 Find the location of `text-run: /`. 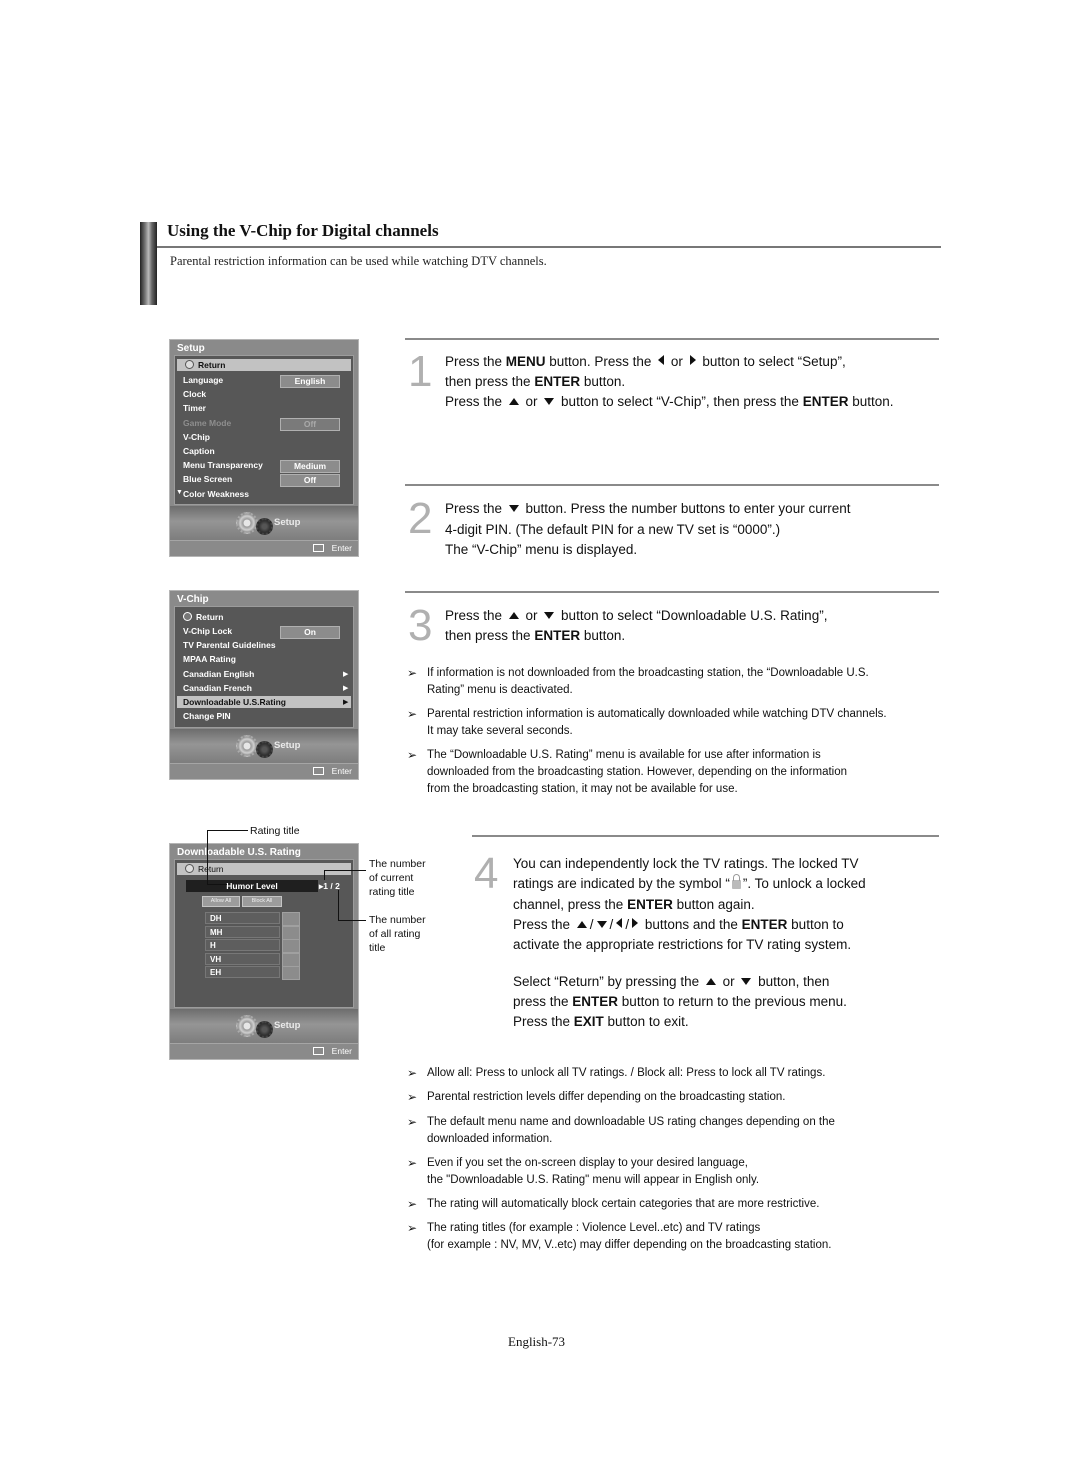

text-run: / is located at coordinates (591, 924).